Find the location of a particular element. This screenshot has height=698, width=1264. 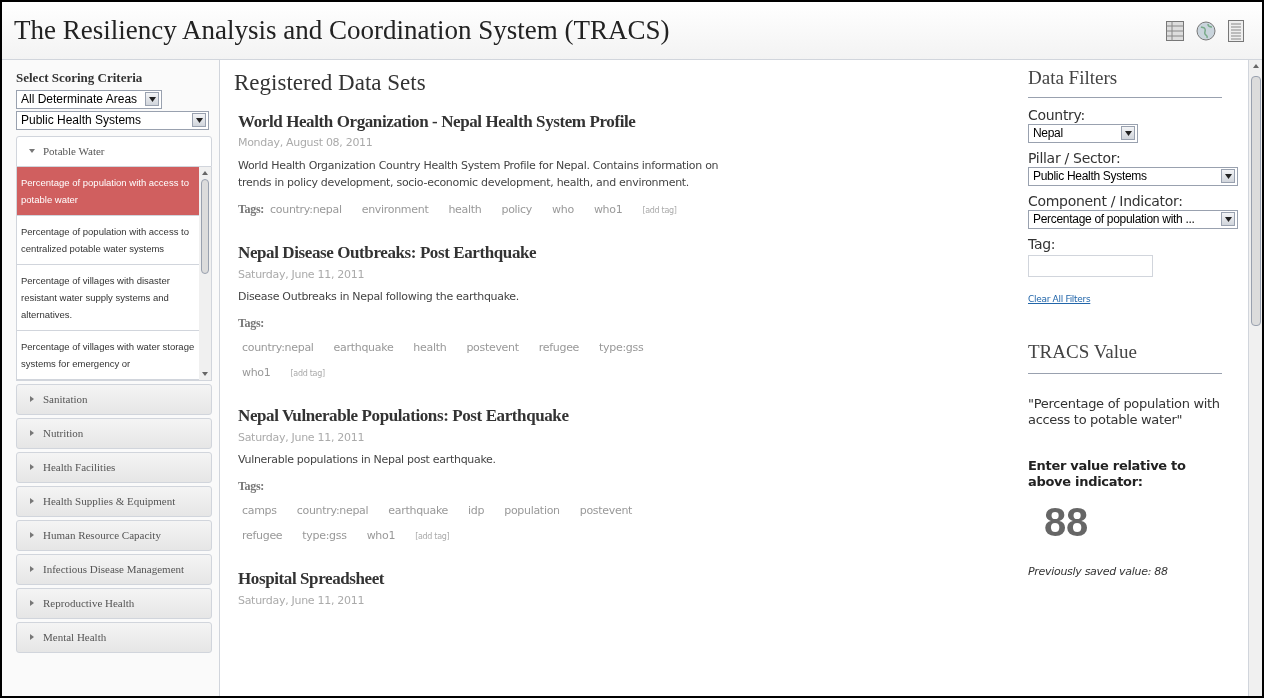

filter-label: Country: is located at coordinates (1057, 114).